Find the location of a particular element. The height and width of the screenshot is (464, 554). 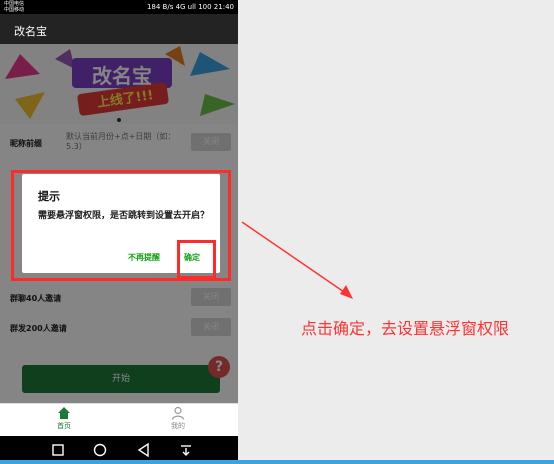

annotation-arrow is located at coordinates (297, 260).